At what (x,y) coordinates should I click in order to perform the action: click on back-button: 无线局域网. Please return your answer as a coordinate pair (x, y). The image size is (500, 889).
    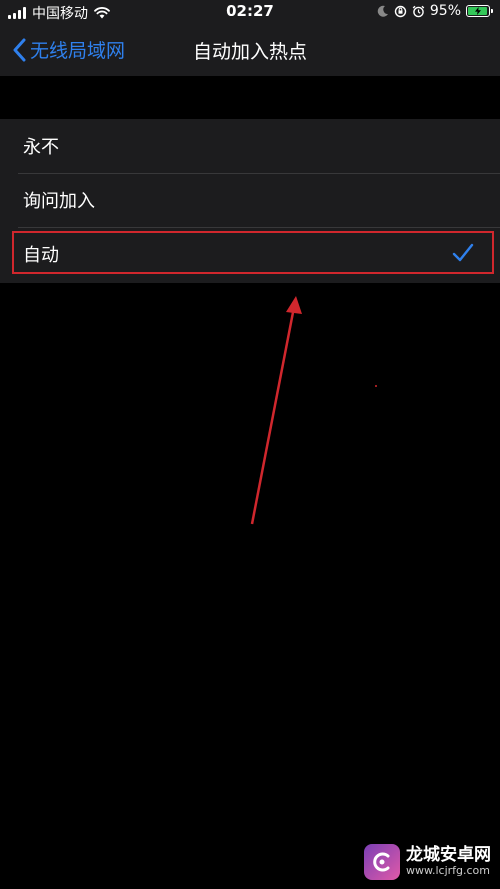
    Looking at the image, I should click on (68, 49).